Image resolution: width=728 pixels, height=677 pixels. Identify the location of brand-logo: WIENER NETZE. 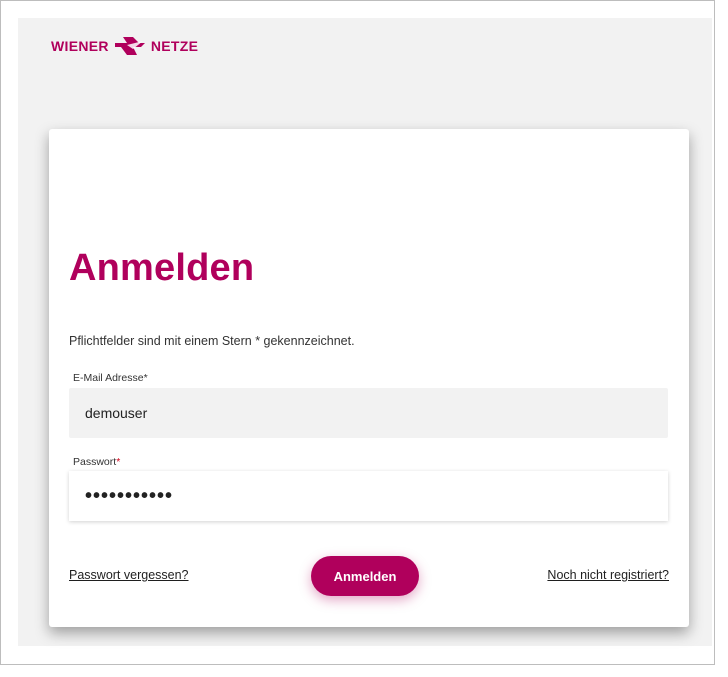
(124, 46).